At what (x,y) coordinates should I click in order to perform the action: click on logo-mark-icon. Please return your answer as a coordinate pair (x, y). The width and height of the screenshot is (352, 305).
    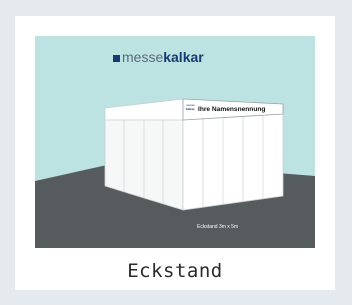
    Looking at the image, I should click on (116, 58).